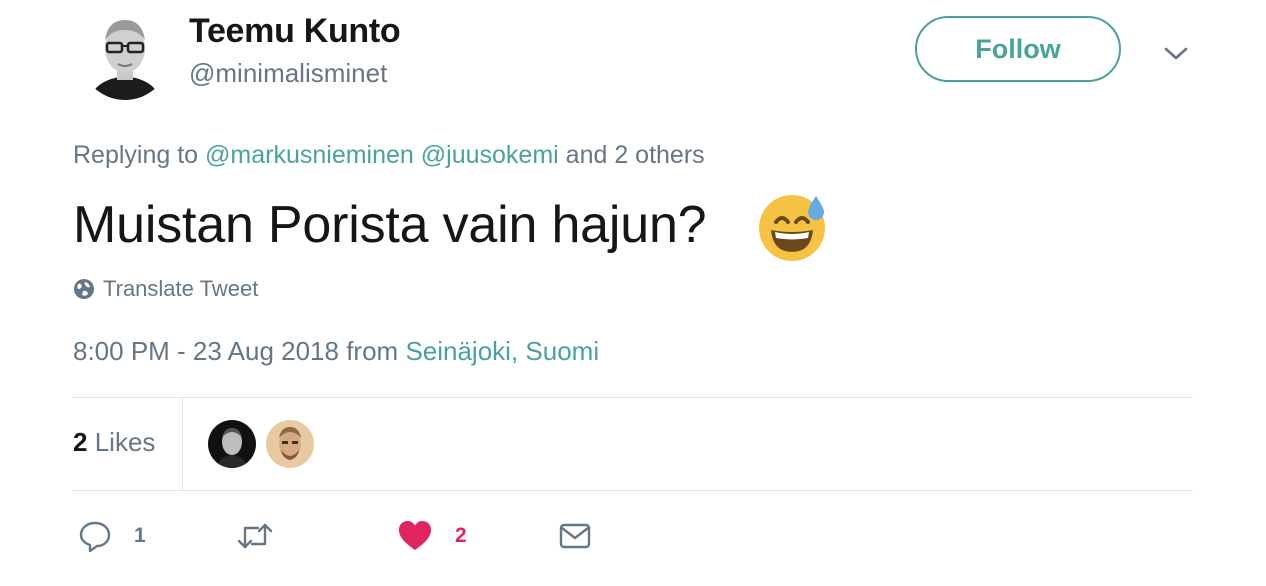 The image size is (1266, 586). I want to click on retweet-icon, so click(255, 536).